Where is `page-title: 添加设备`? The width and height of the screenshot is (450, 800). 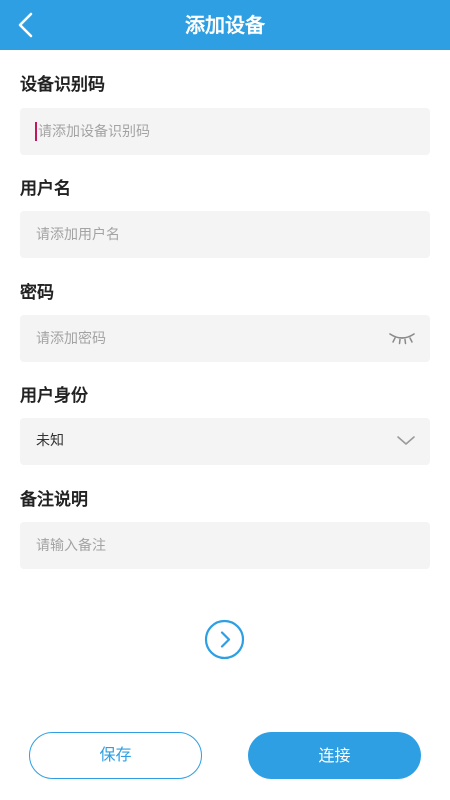
page-title: 添加设备 is located at coordinates (225, 25).